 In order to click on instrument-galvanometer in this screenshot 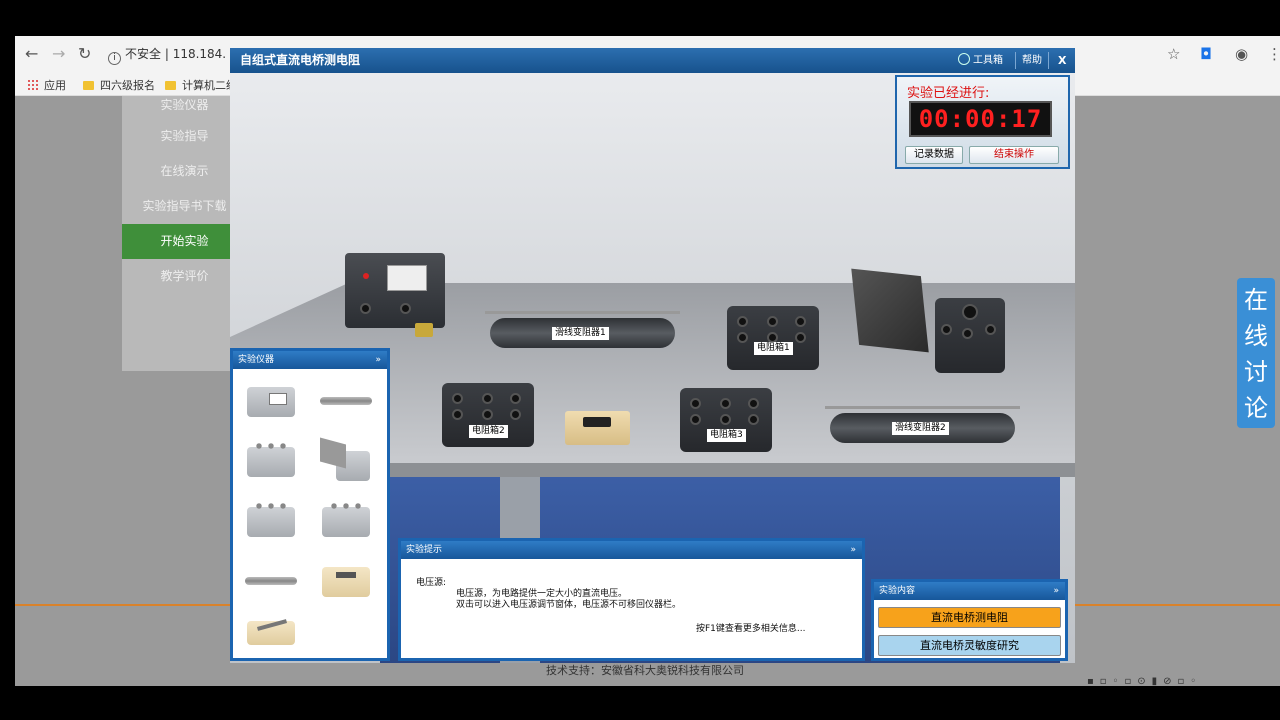, I will do `click(346, 459)`.